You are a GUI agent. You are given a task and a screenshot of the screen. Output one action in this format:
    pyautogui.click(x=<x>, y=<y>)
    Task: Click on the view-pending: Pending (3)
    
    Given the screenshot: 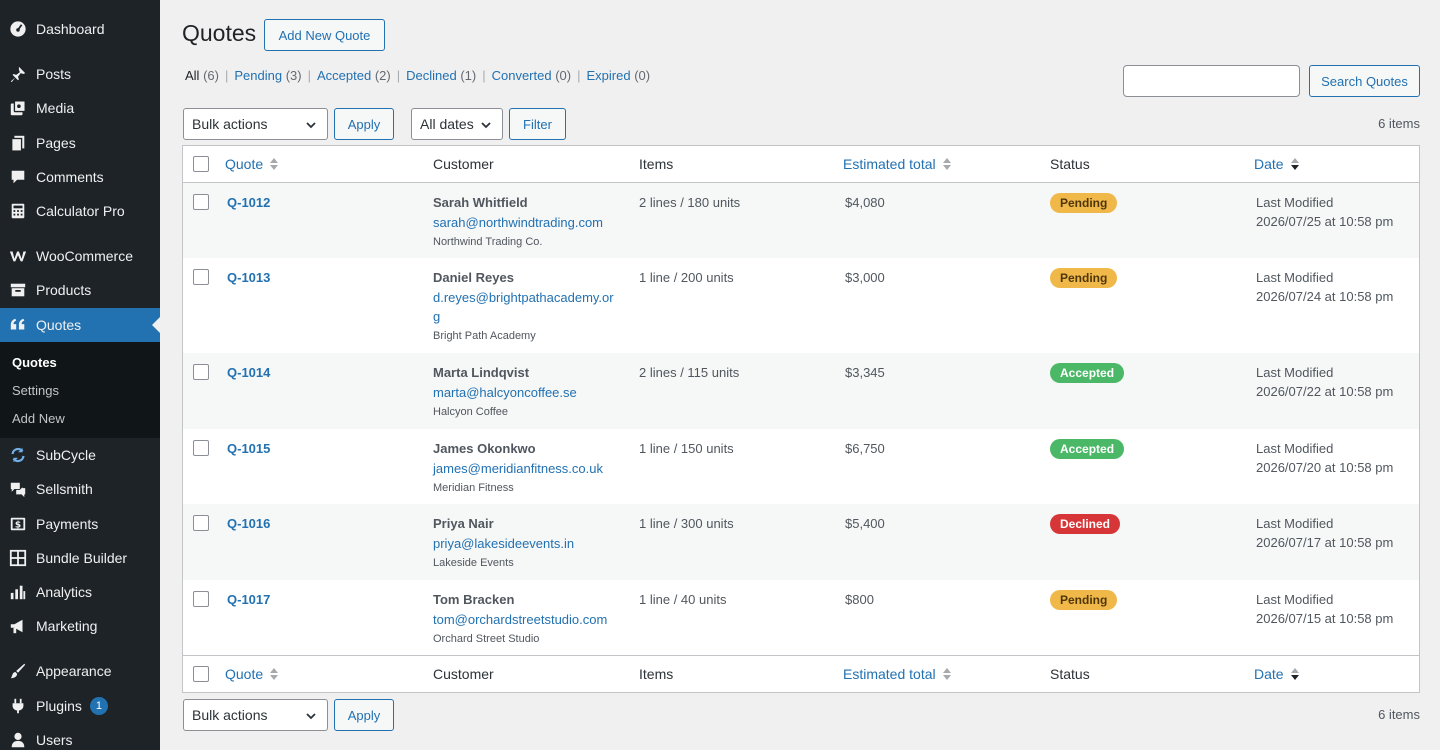 What is the action you would take?
    pyautogui.click(x=267, y=75)
    